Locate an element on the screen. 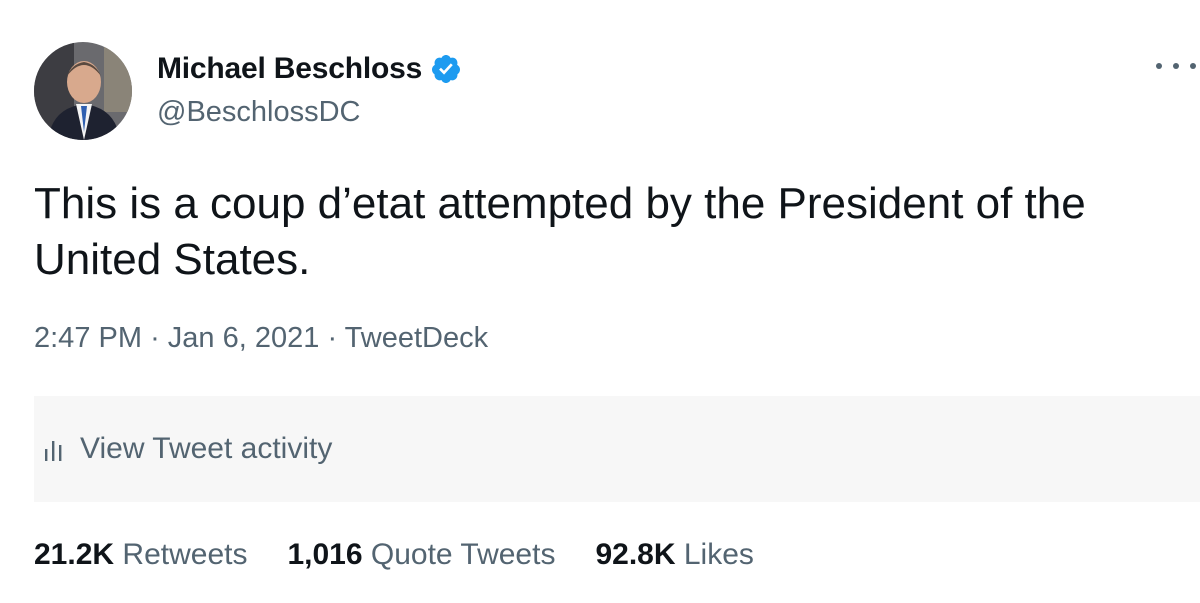 The height and width of the screenshot is (603, 1200). quote-tweets-label: Quote Tweets is located at coordinates (463, 554).